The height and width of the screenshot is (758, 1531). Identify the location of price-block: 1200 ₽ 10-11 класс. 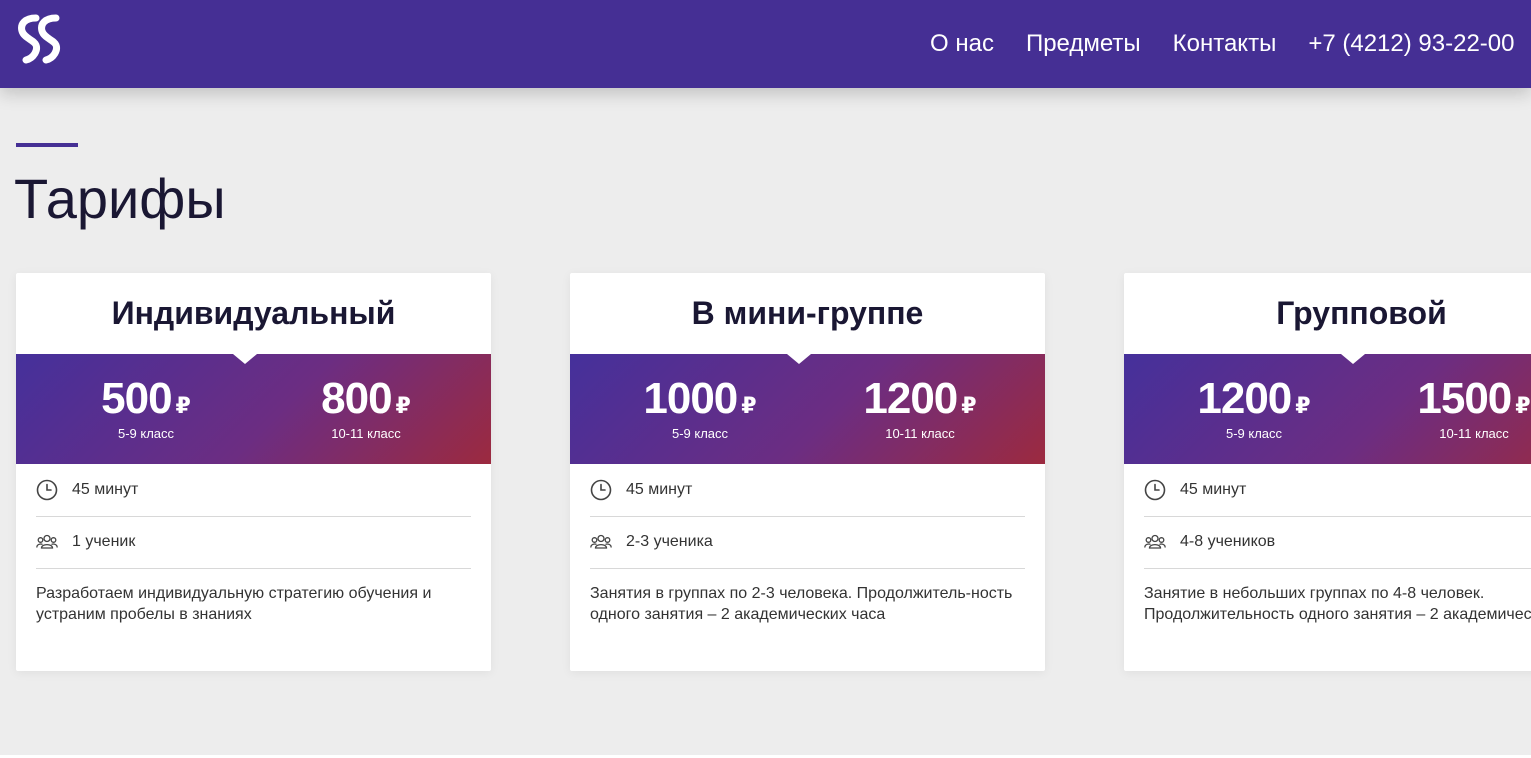
(920, 407).